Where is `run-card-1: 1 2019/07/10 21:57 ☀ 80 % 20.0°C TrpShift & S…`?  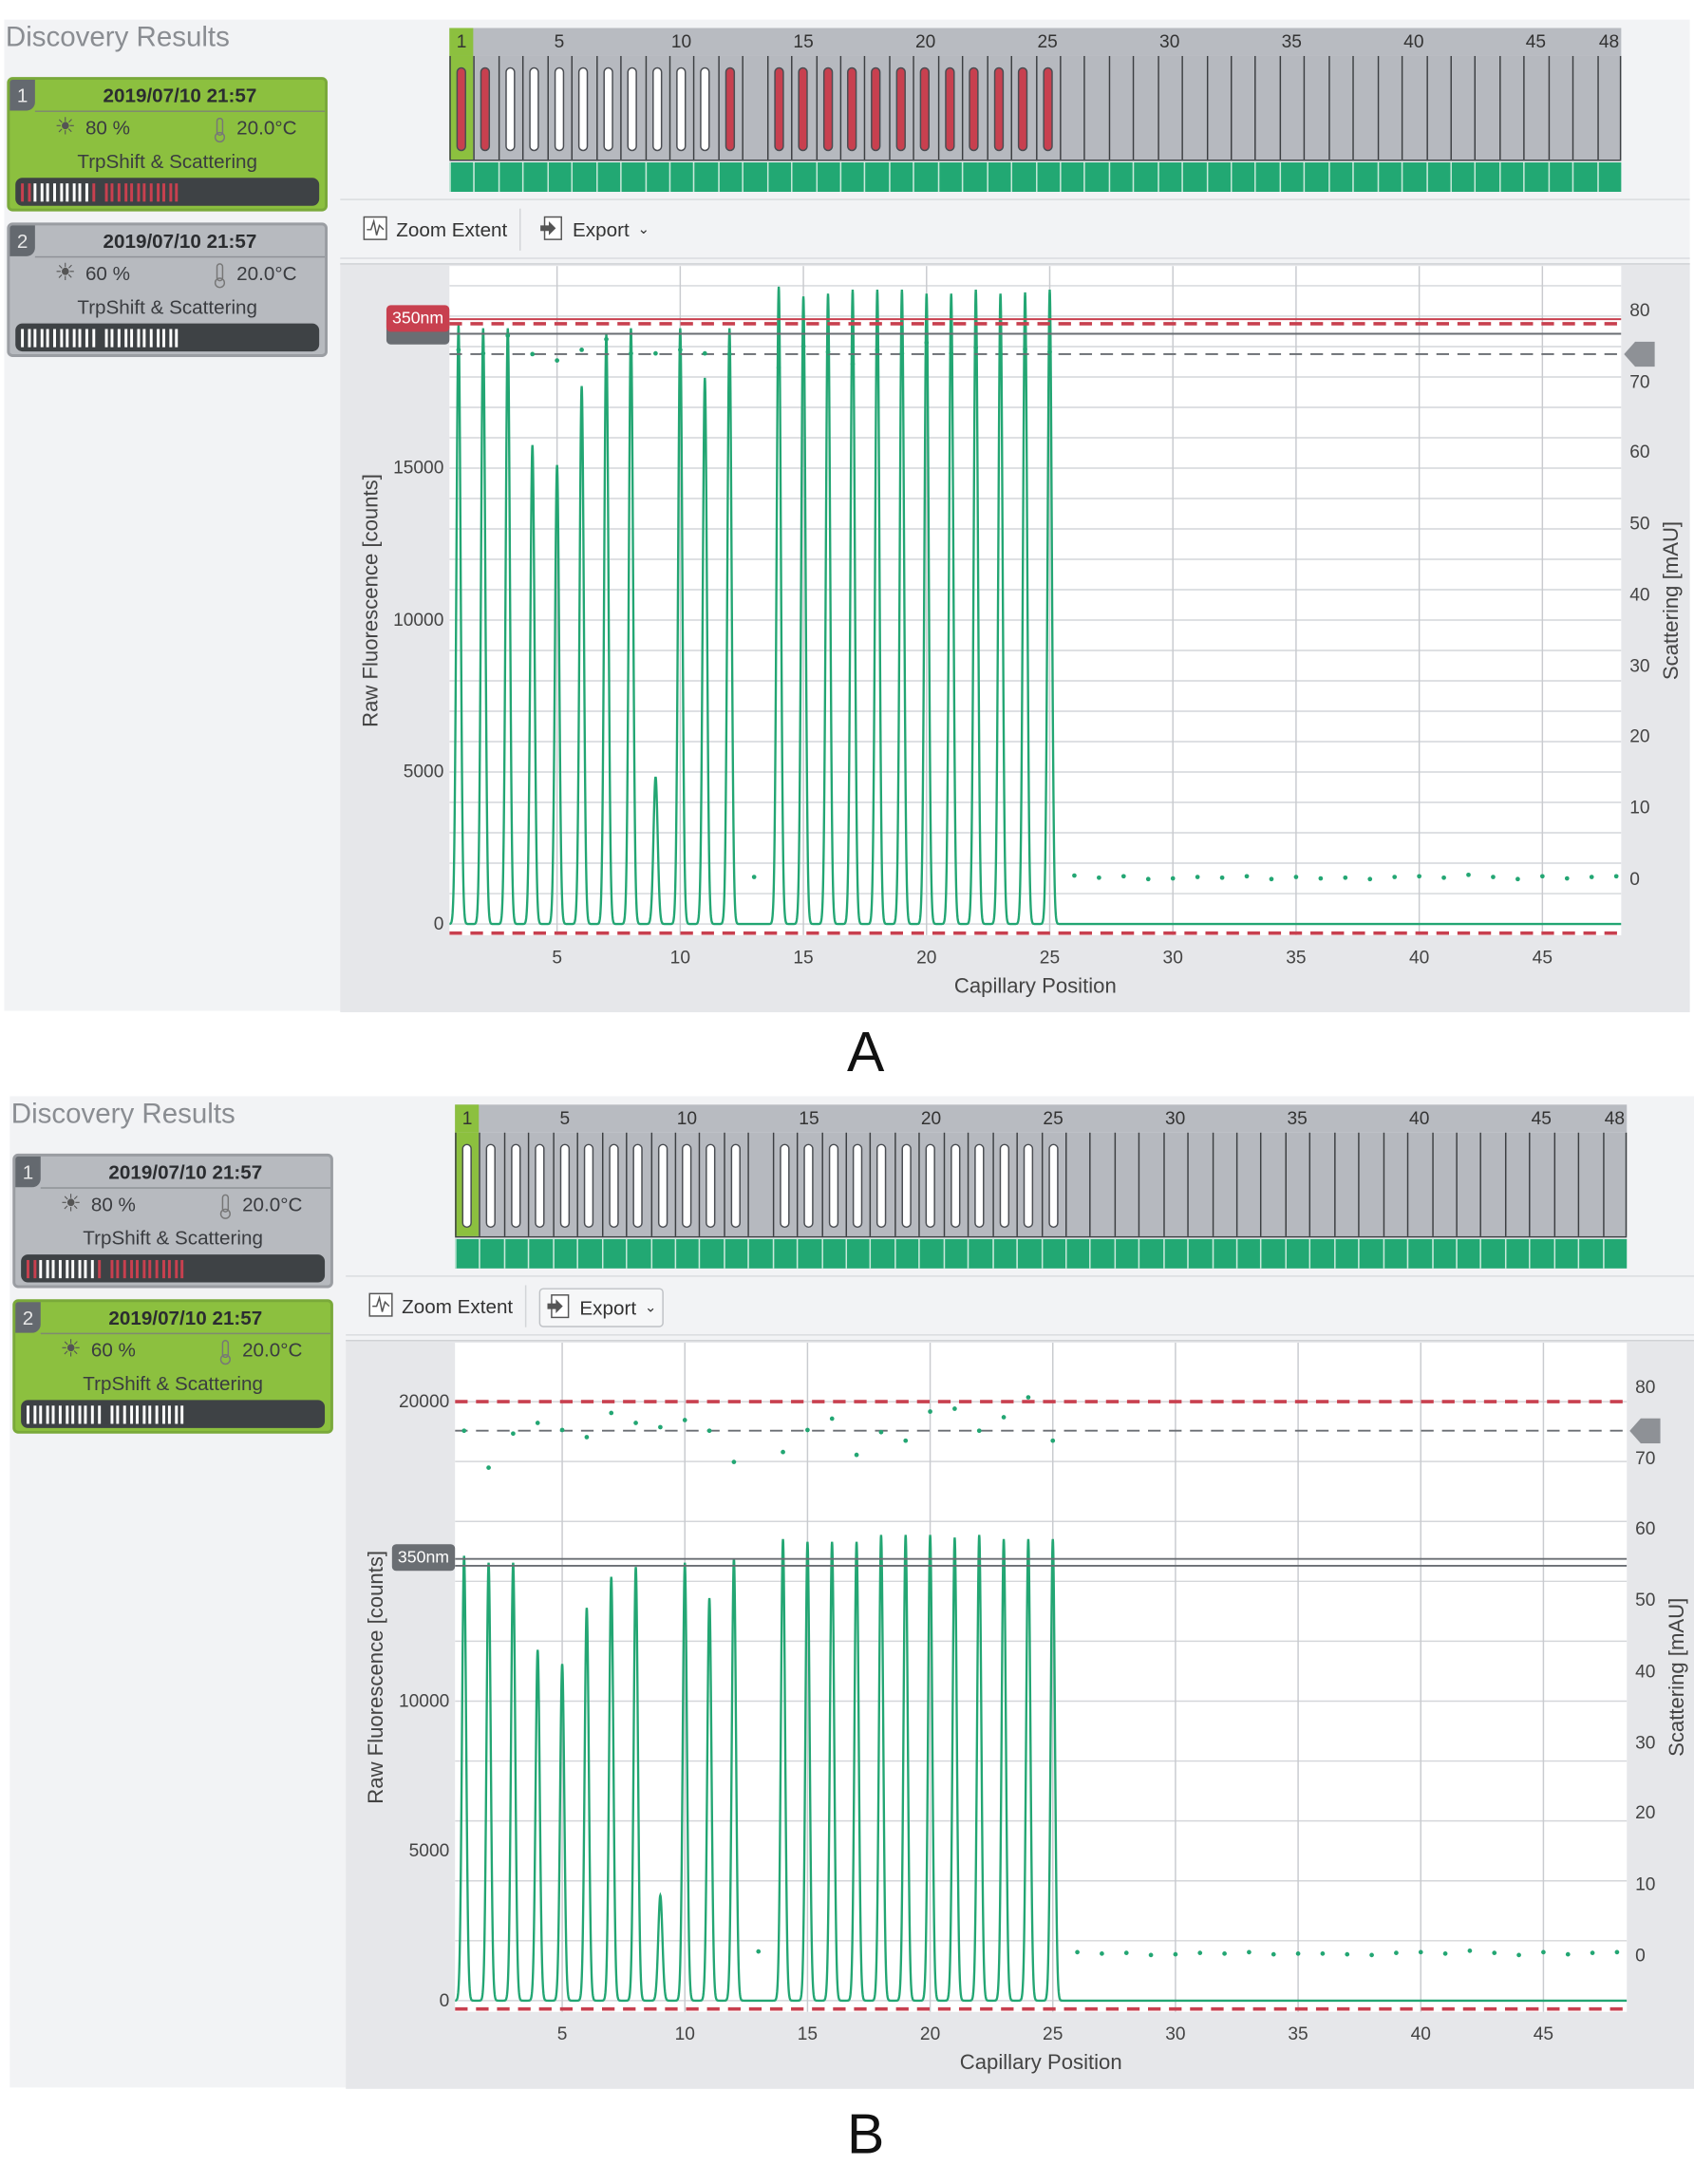 run-card-1: 1 2019/07/10 21:57 ☀ 80 % 20.0°C TrpShift & S… is located at coordinates (173, 1221).